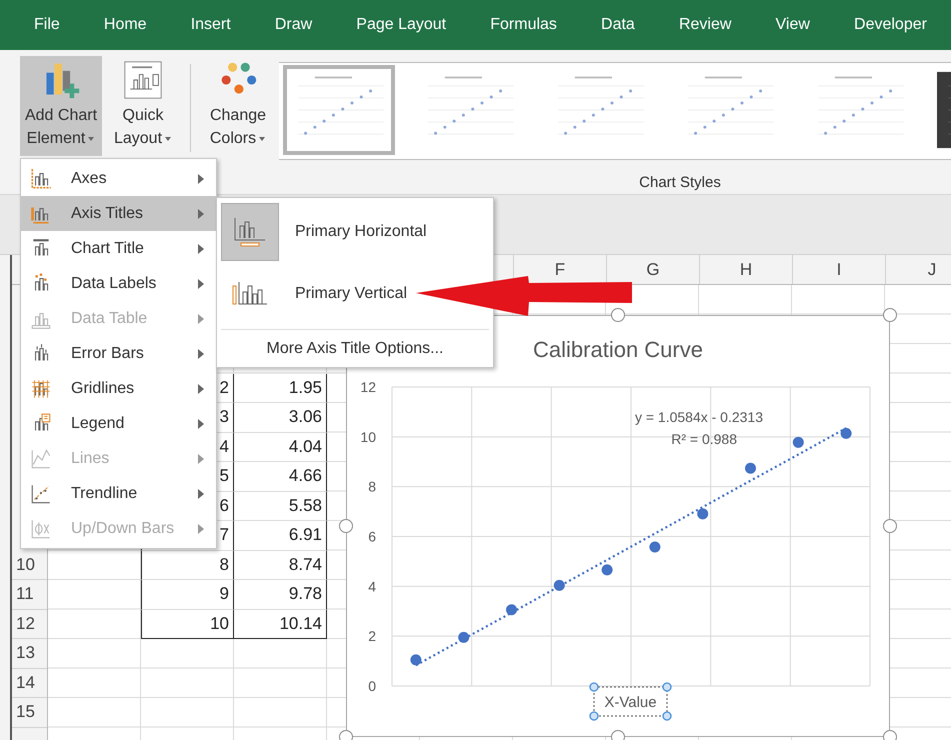  What do you see at coordinates (618, 349) in the screenshot?
I see `chart-title: Calibration Curve` at bounding box center [618, 349].